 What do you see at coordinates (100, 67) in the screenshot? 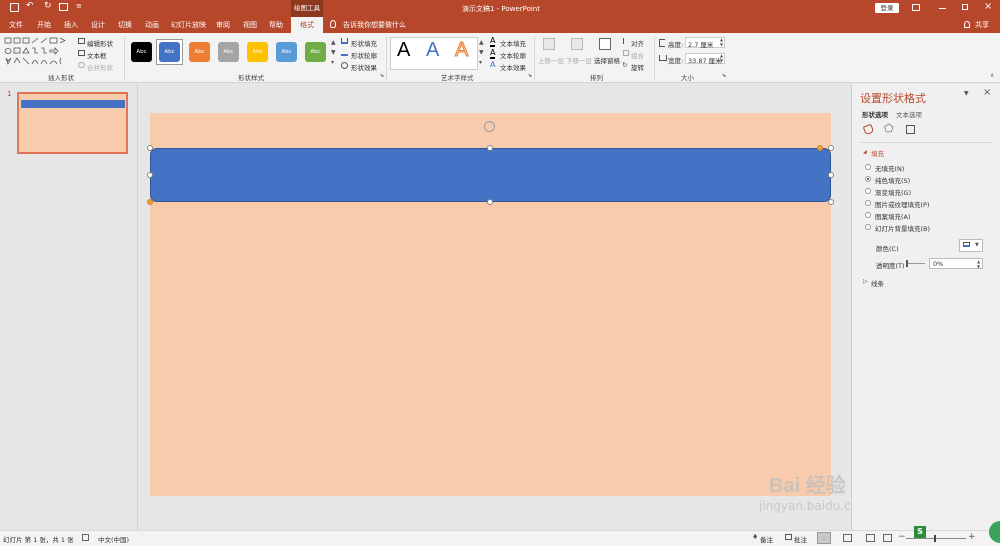
I see `merge-shapes-button: 合并形状` at bounding box center [100, 67].